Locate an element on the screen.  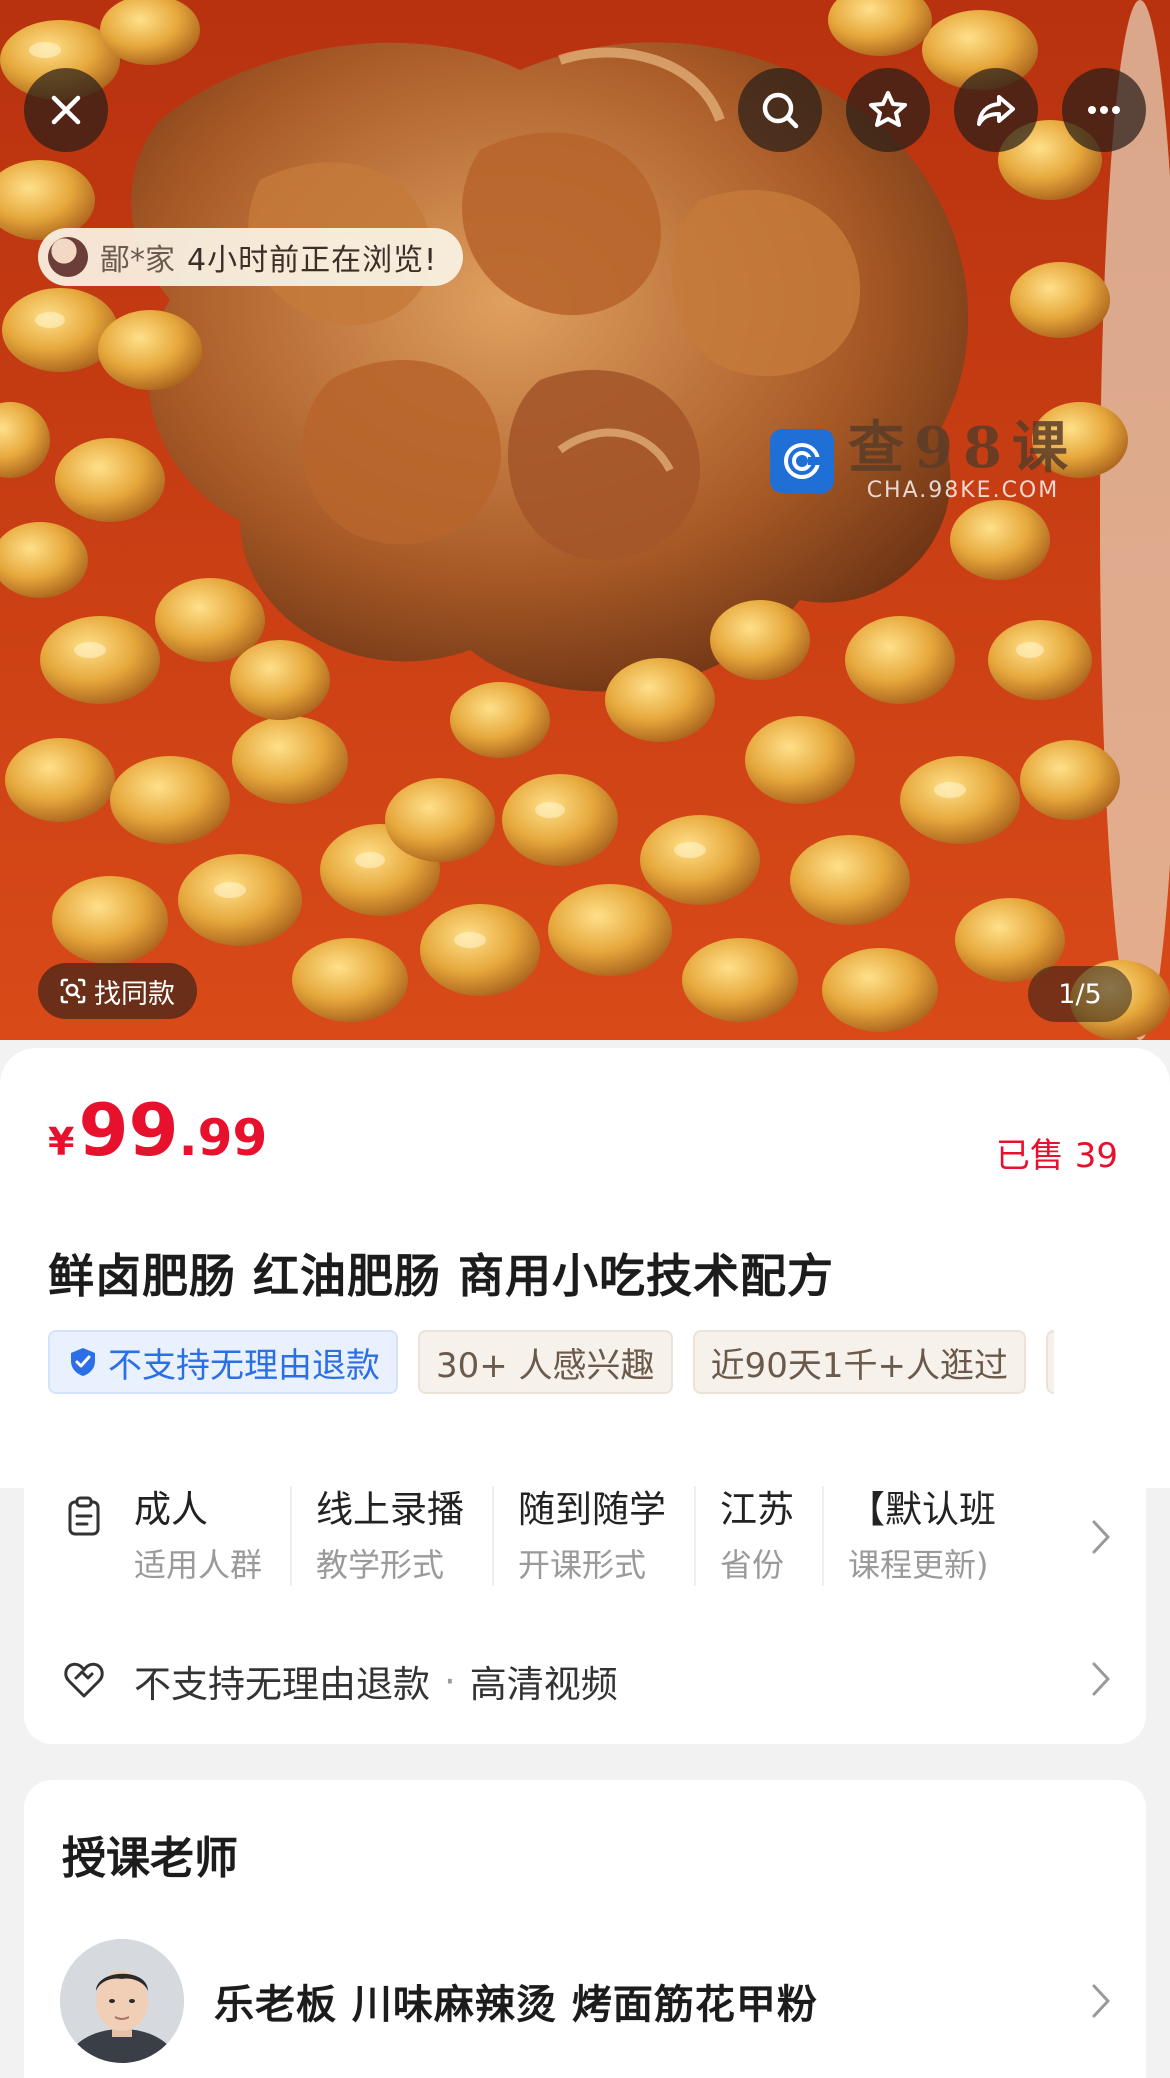
search-button is located at coordinates (780, 110).